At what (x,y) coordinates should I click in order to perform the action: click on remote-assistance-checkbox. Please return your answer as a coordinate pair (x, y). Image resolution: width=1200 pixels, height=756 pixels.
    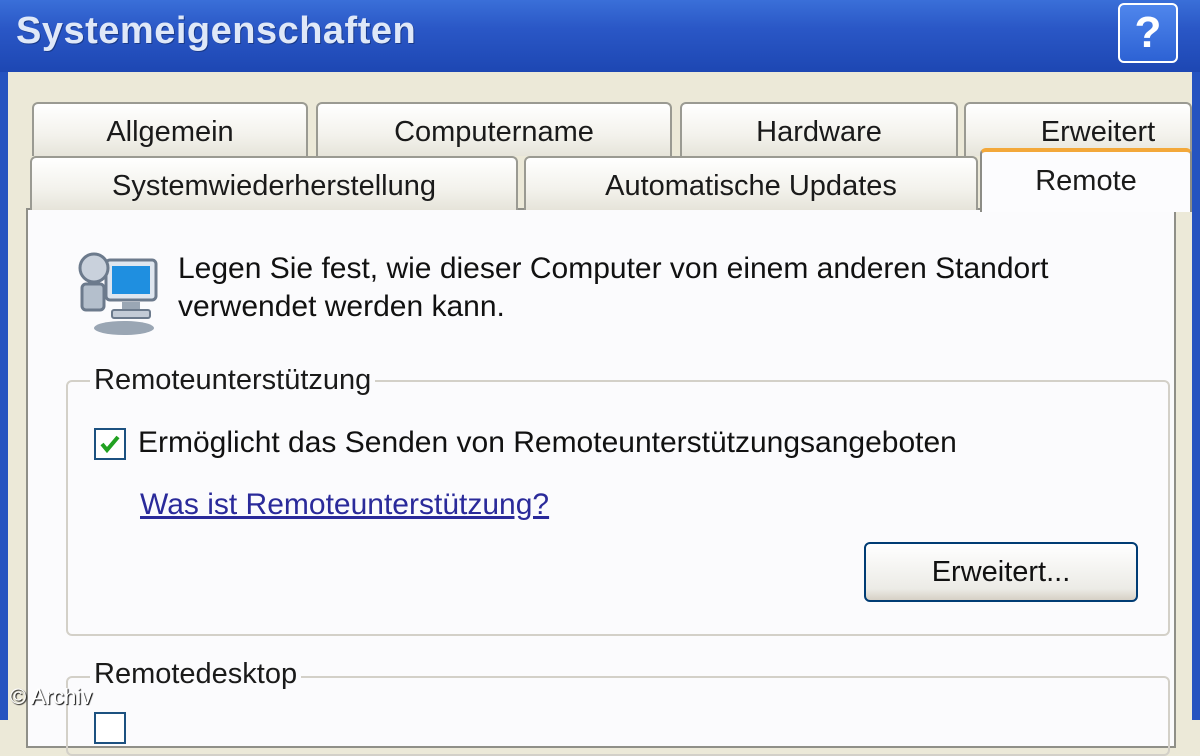
    Looking at the image, I should click on (110, 444).